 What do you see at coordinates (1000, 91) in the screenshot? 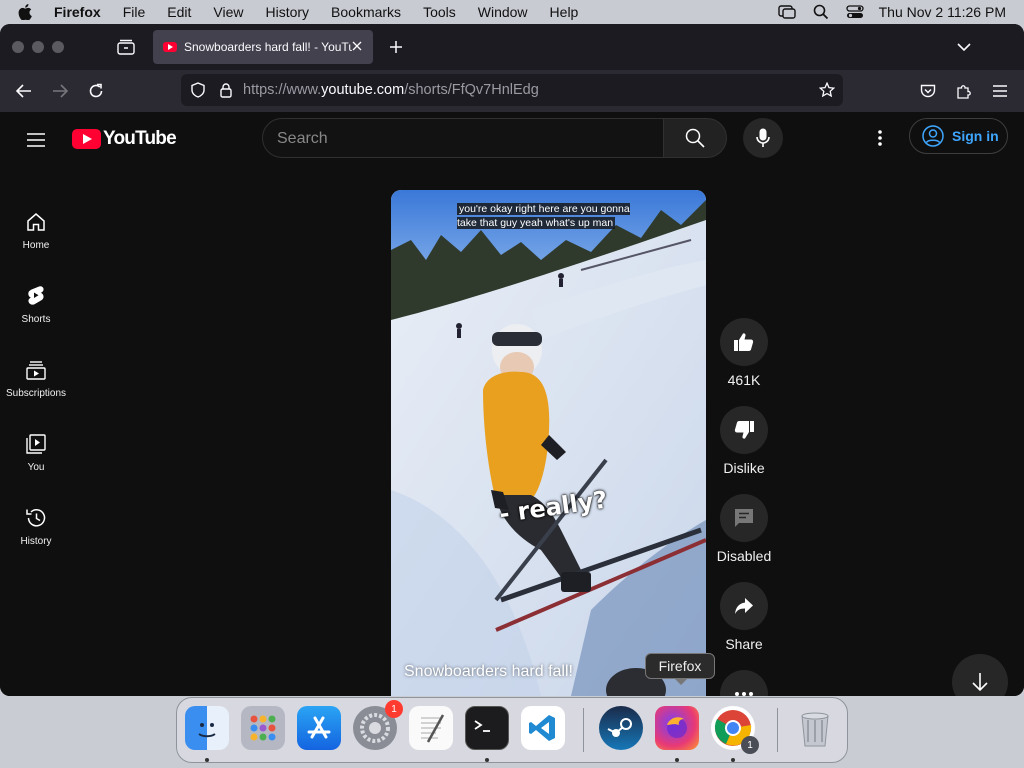
I see `app-menu-hamburger-icon` at bounding box center [1000, 91].